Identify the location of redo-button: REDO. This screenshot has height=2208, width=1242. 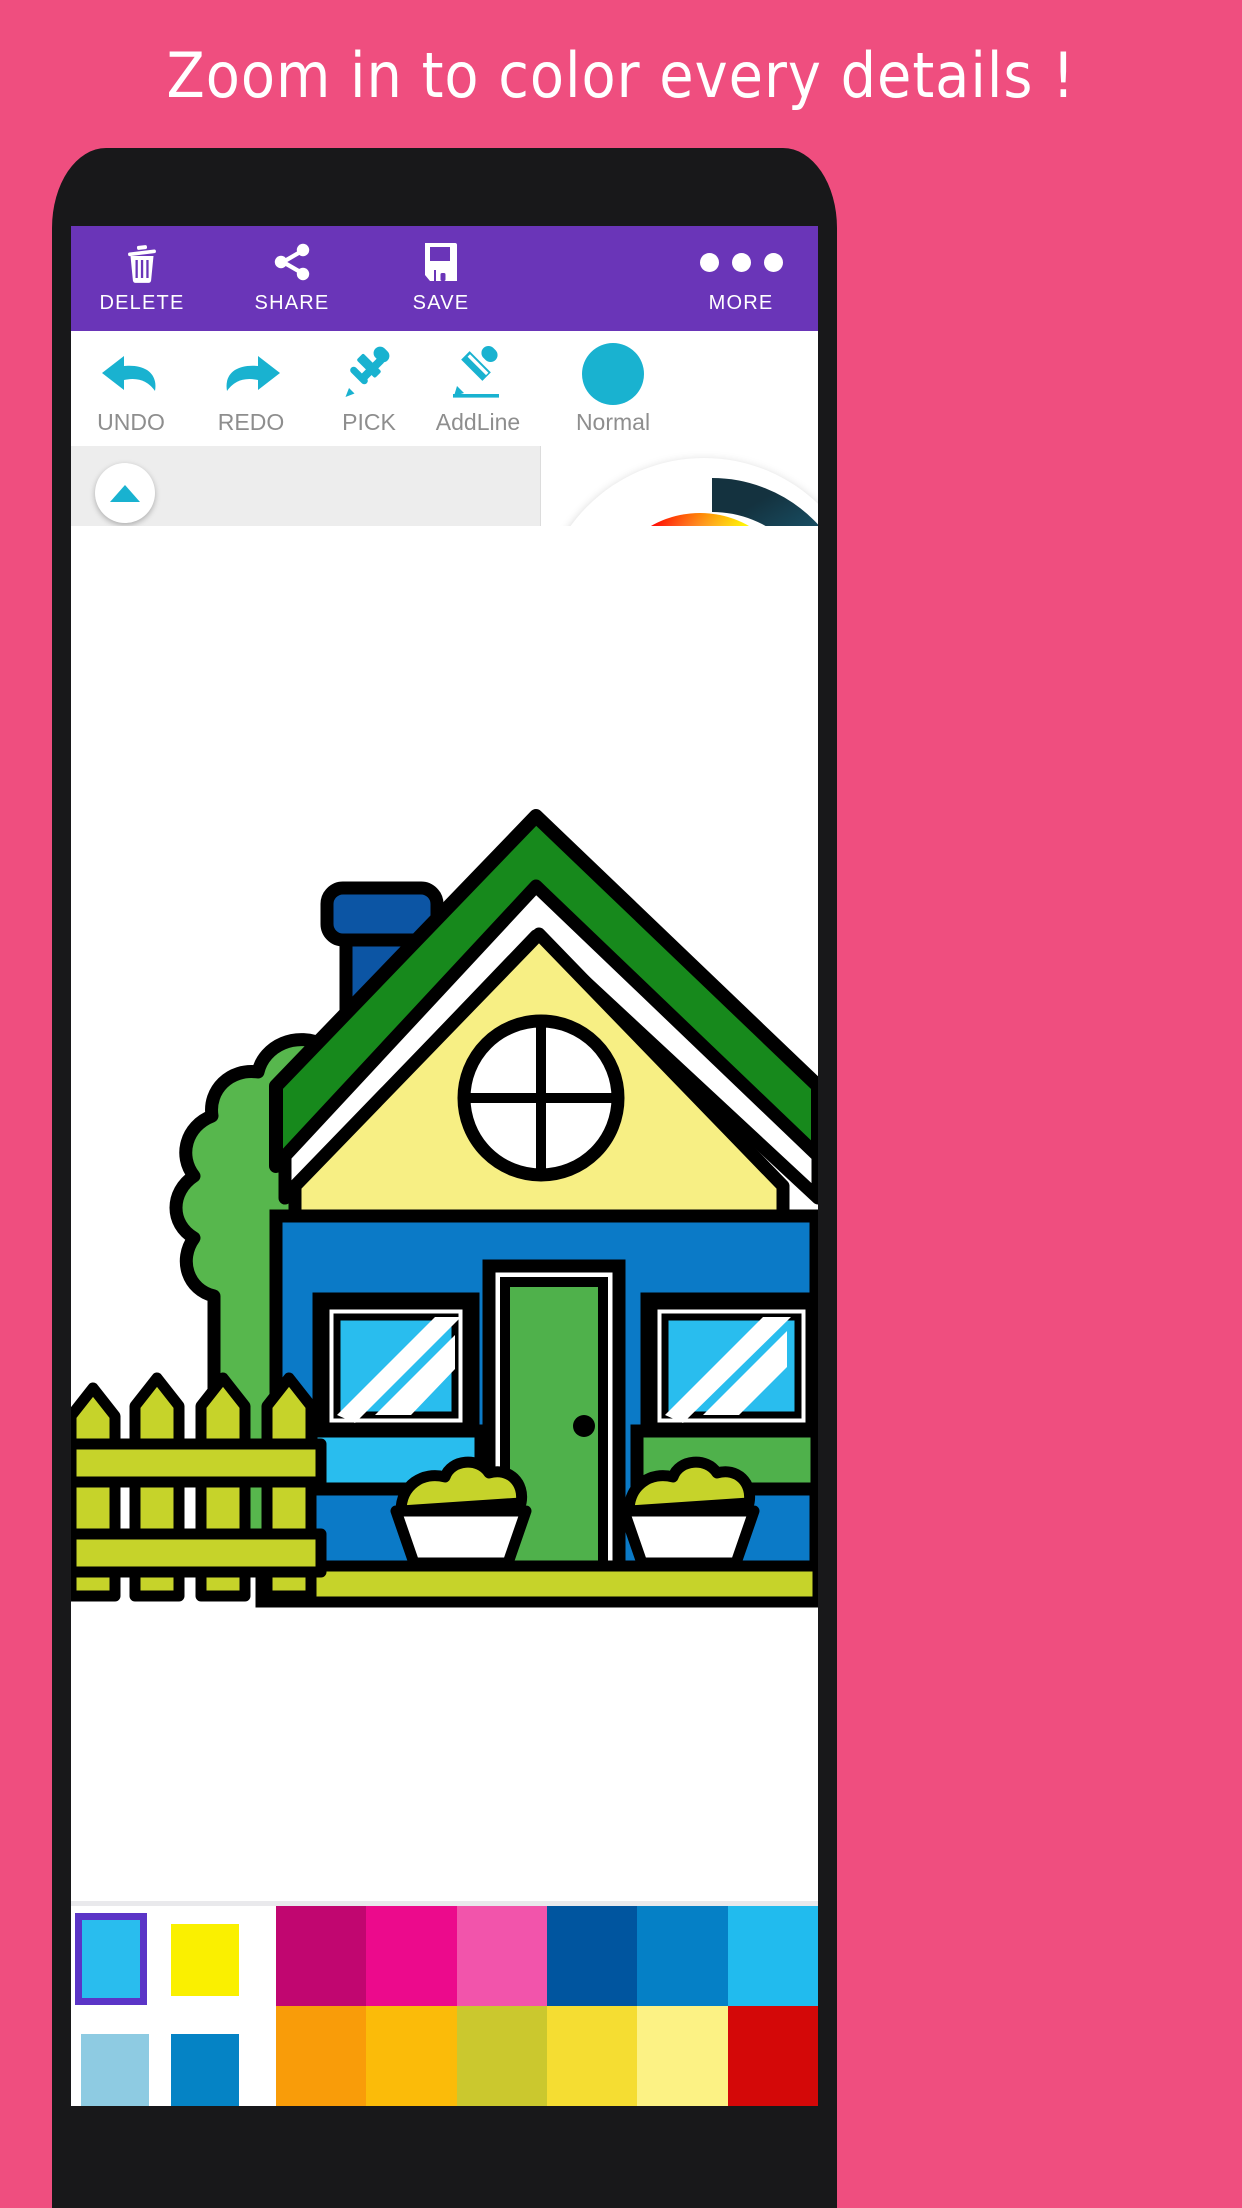
(251, 388).